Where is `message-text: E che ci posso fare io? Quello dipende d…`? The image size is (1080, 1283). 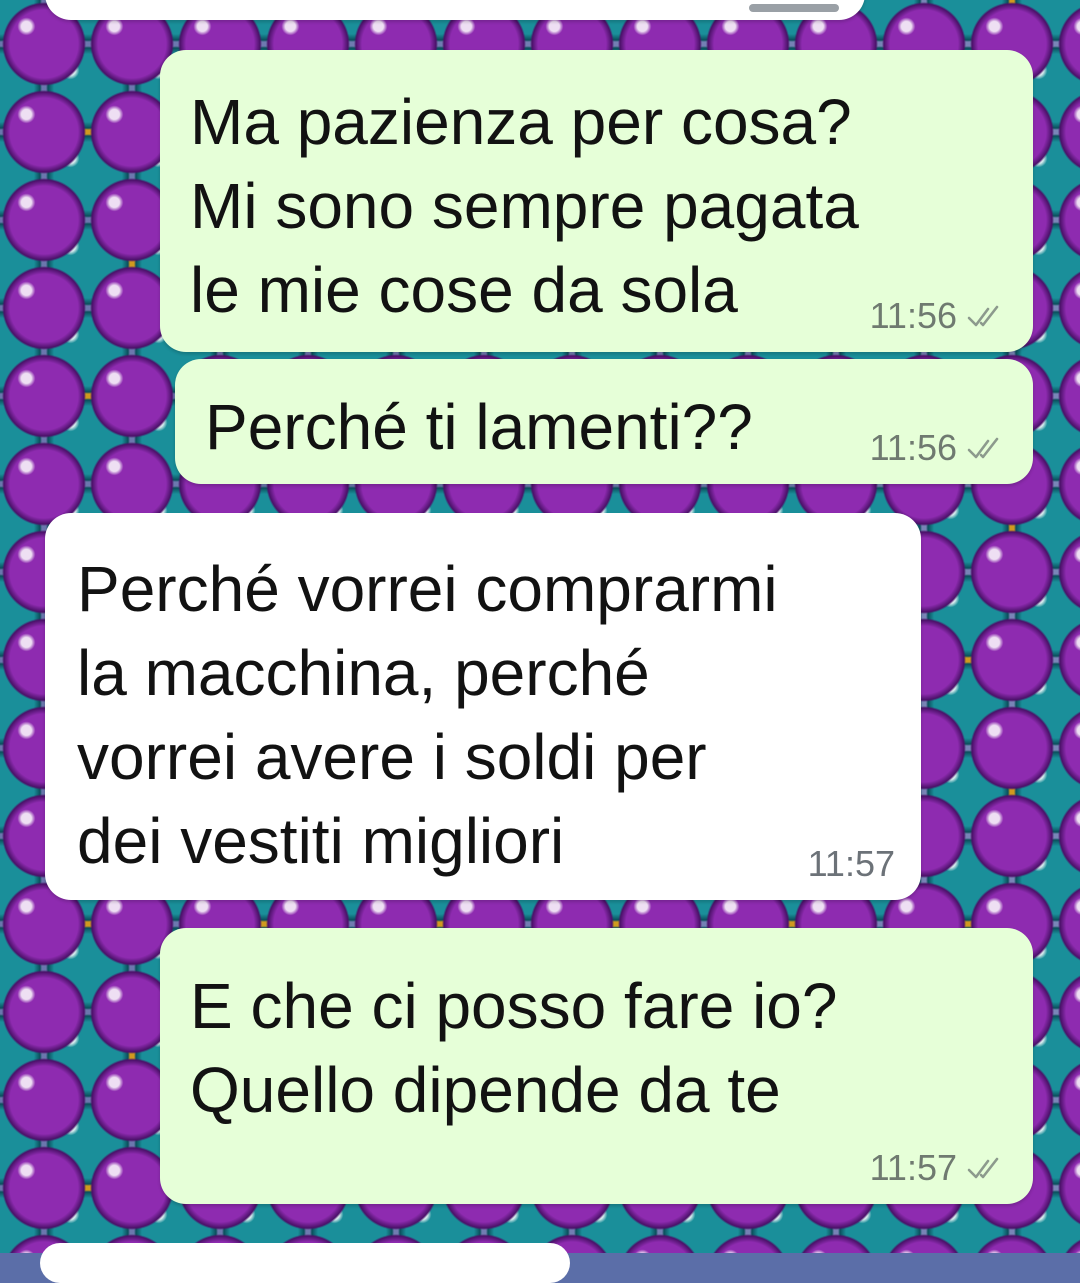
message-text: E che ci posso fare io? Quello dipende d… is located at coordinates (514, 1048).